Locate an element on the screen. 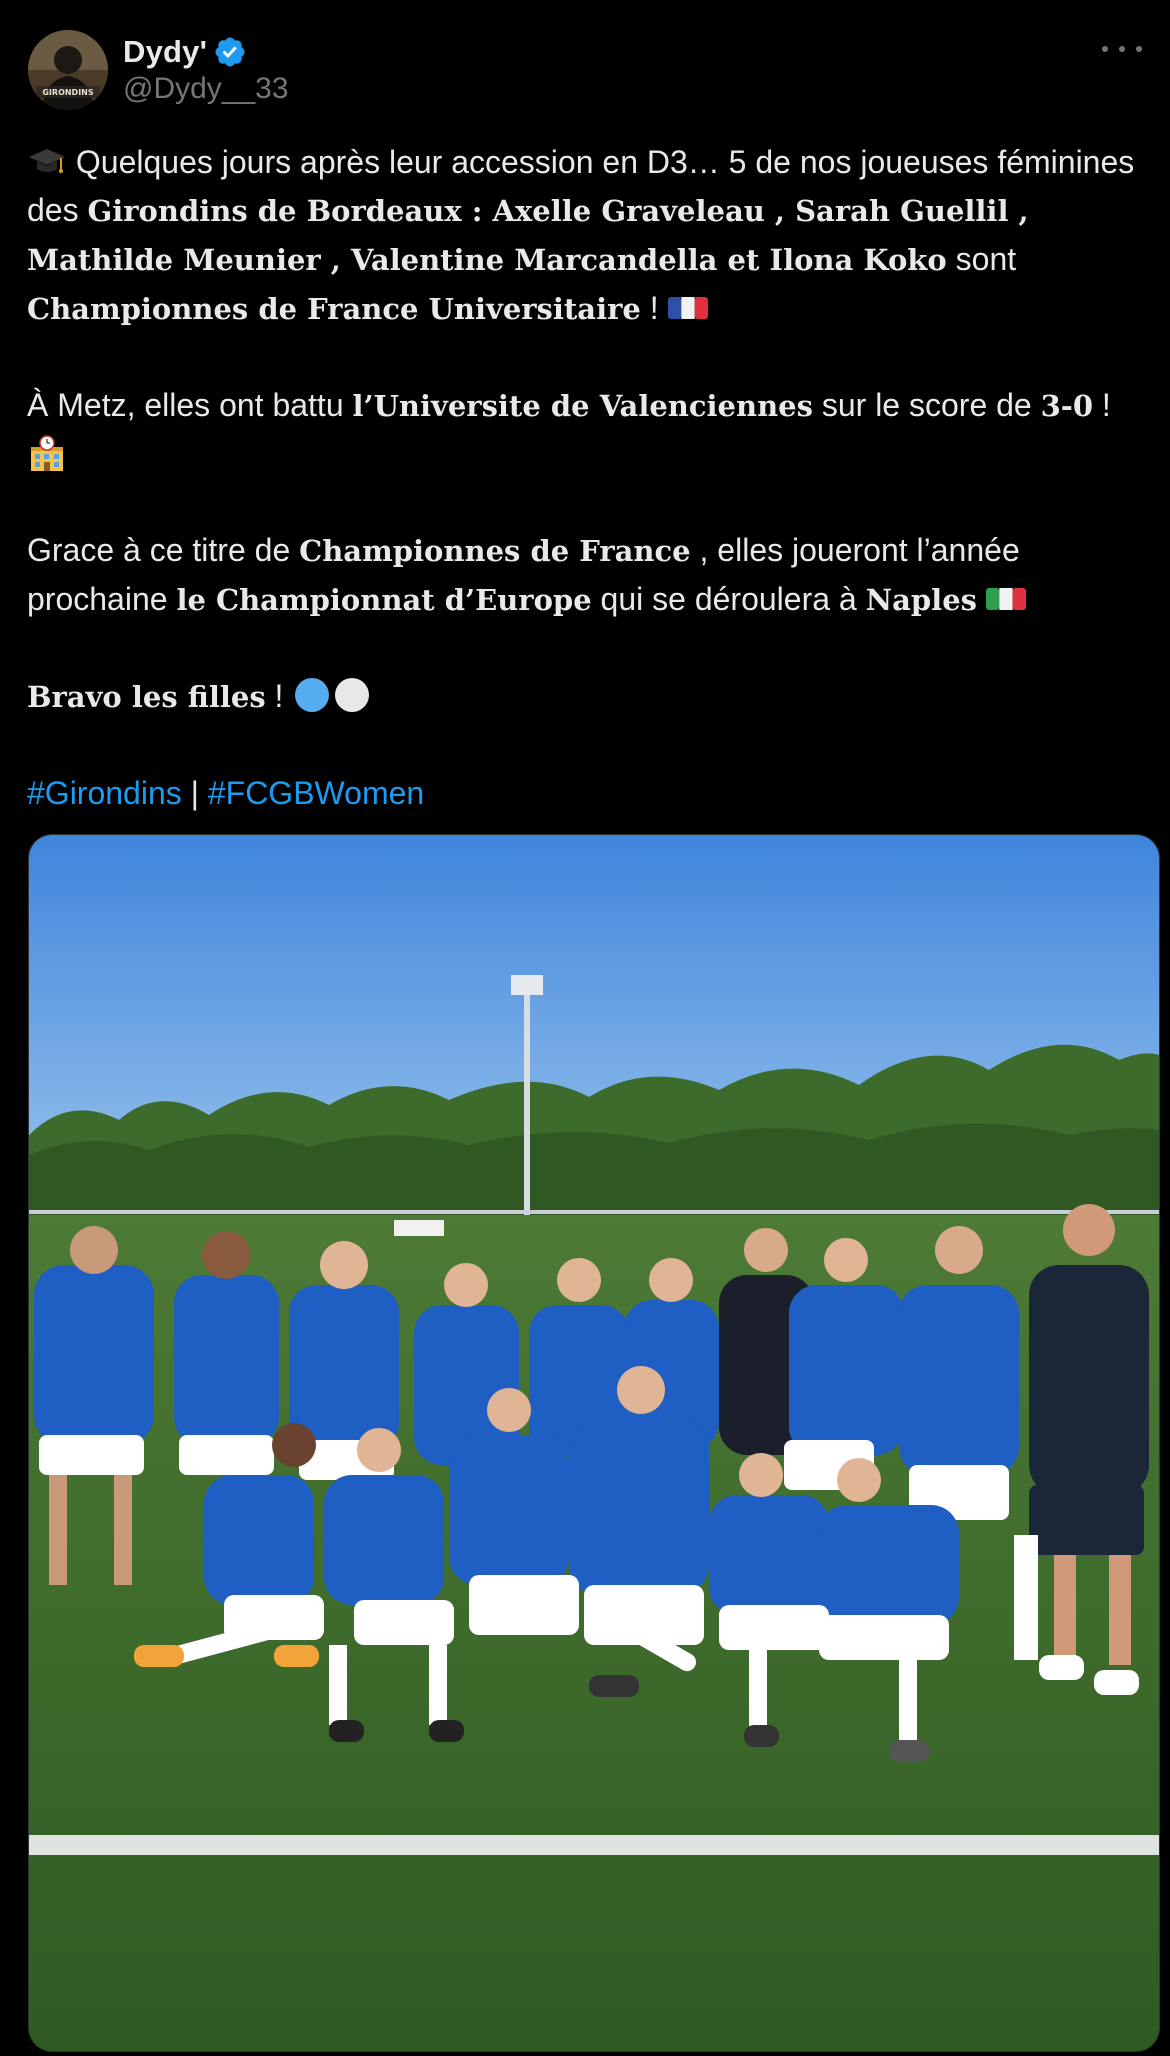 The height and width of the screenshot is (2056, 1170). p2-text-2: sur le score de is located at coordinates (926, 405).